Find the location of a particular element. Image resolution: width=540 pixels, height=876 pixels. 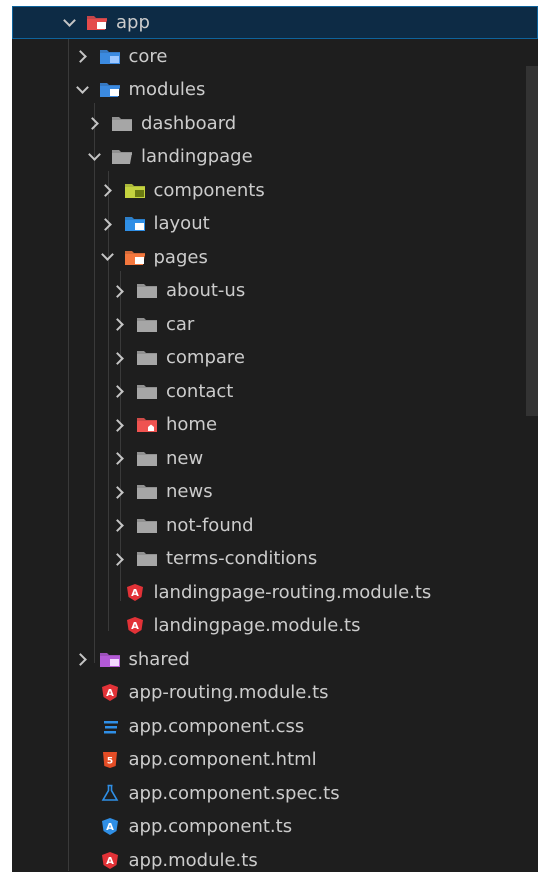

tree-item-modules: modules is located at coordinates (275, 89).